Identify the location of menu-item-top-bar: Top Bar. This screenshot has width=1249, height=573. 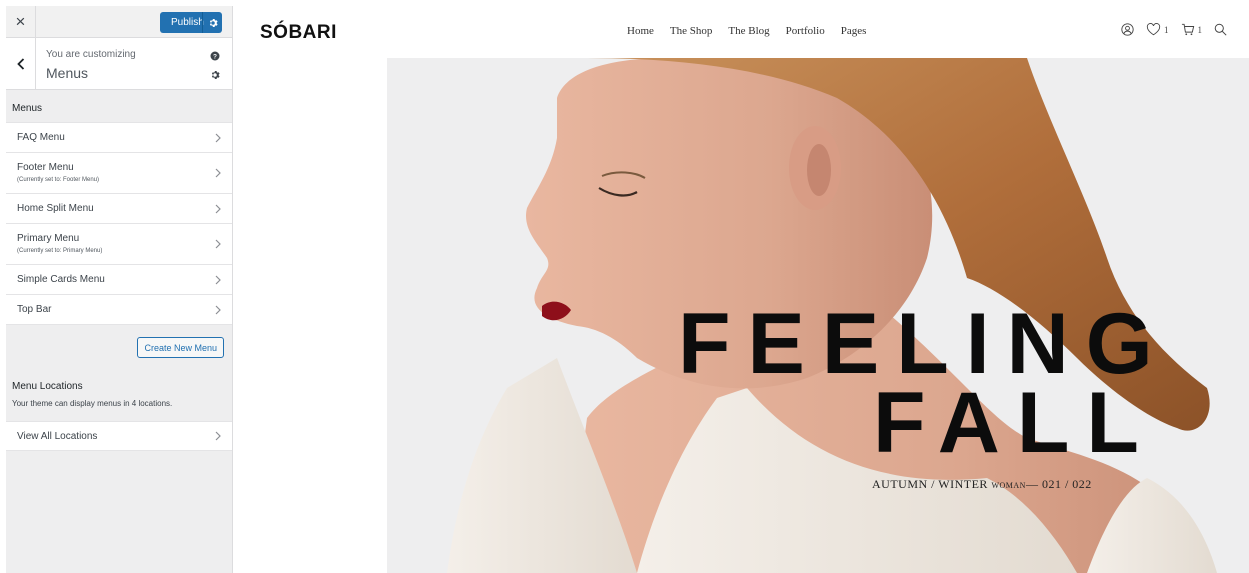
(119, 310).